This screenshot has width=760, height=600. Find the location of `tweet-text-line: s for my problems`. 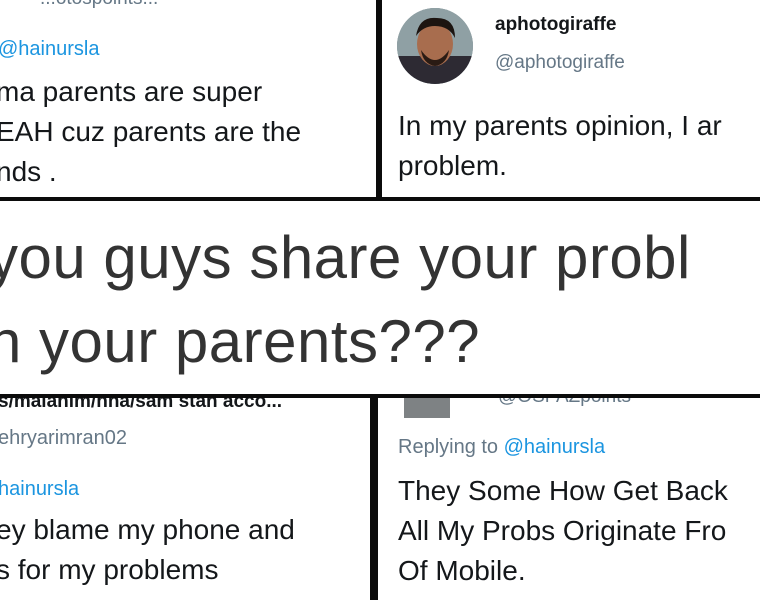

tweet-text-line: s for my problems is located at coordinates (109, 569).